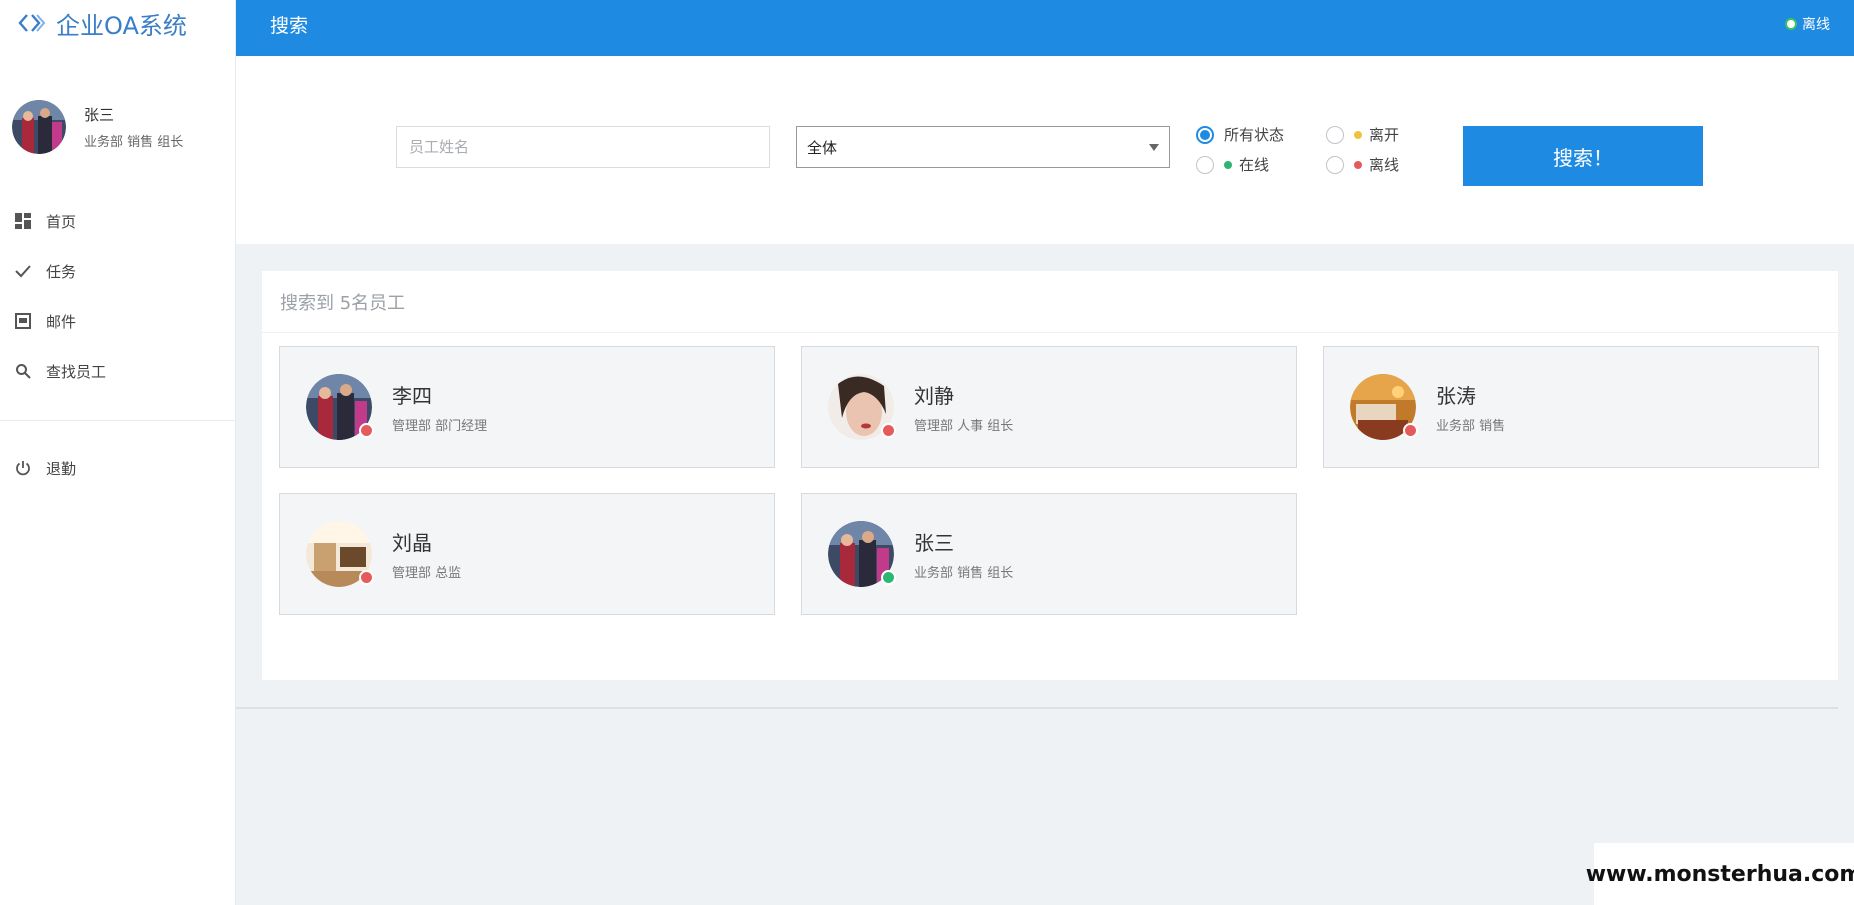 This screenshot has width=1854, height=905. What do you see at coordinates (412, 396) in the screenshot?
I see `employee-name: 李四` at bounding box center [412, 396].